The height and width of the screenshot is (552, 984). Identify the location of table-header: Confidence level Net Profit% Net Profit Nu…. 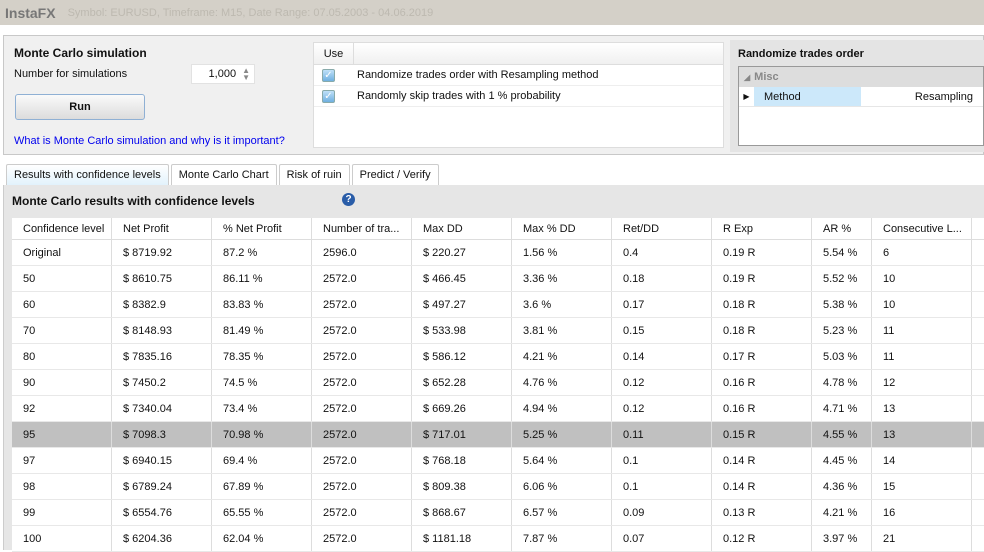
(498, 229).